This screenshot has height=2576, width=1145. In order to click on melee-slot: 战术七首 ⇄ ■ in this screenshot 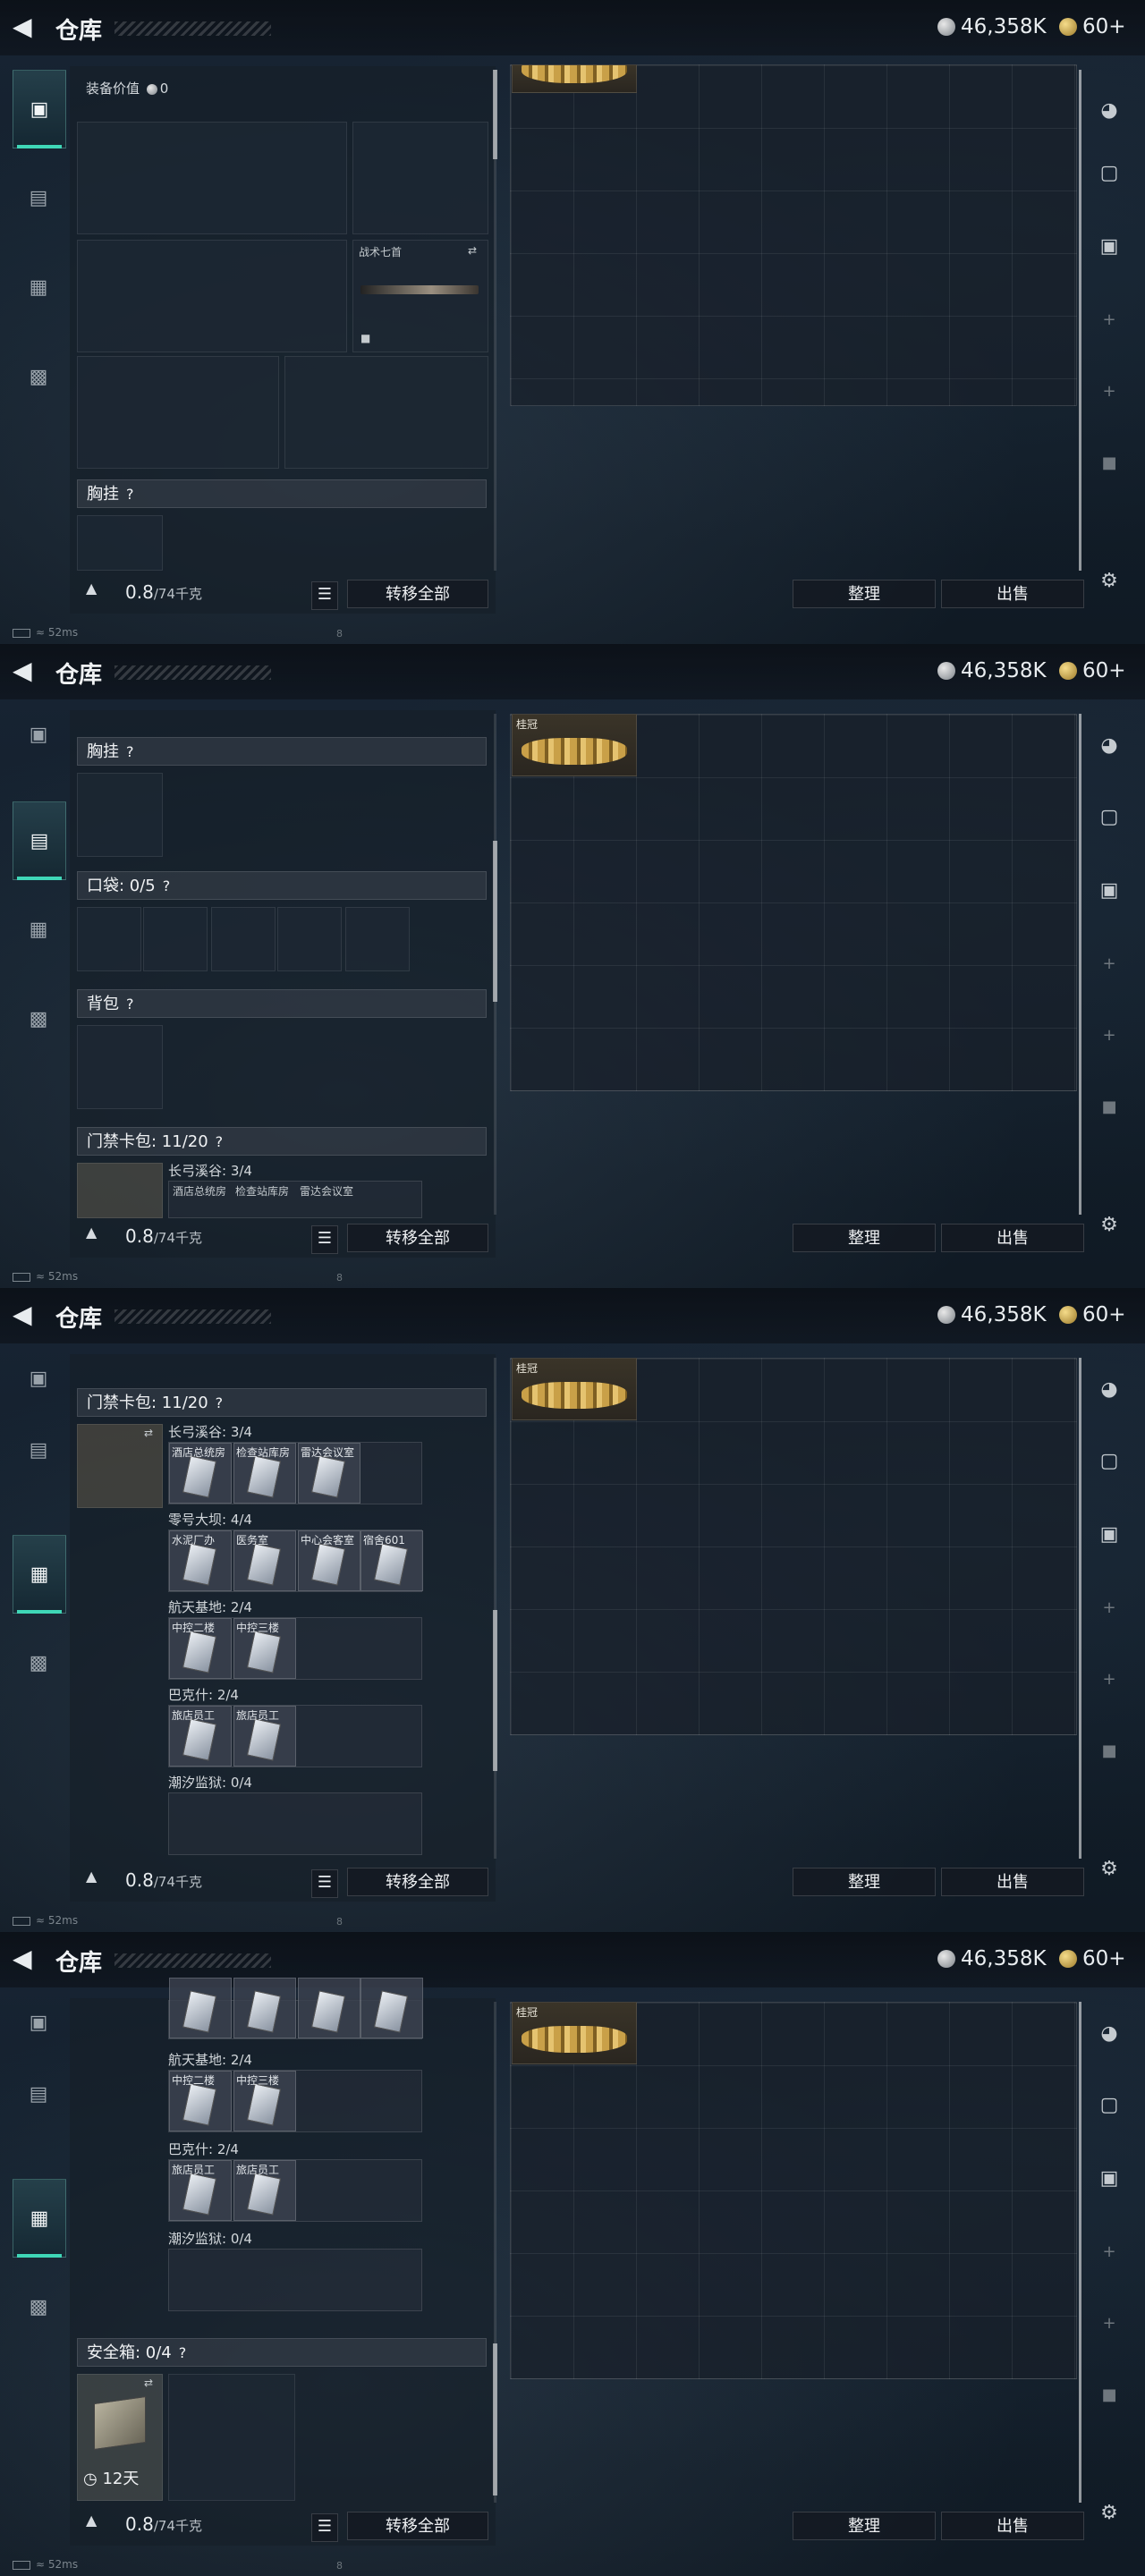, I will do `click(420, 296)`.